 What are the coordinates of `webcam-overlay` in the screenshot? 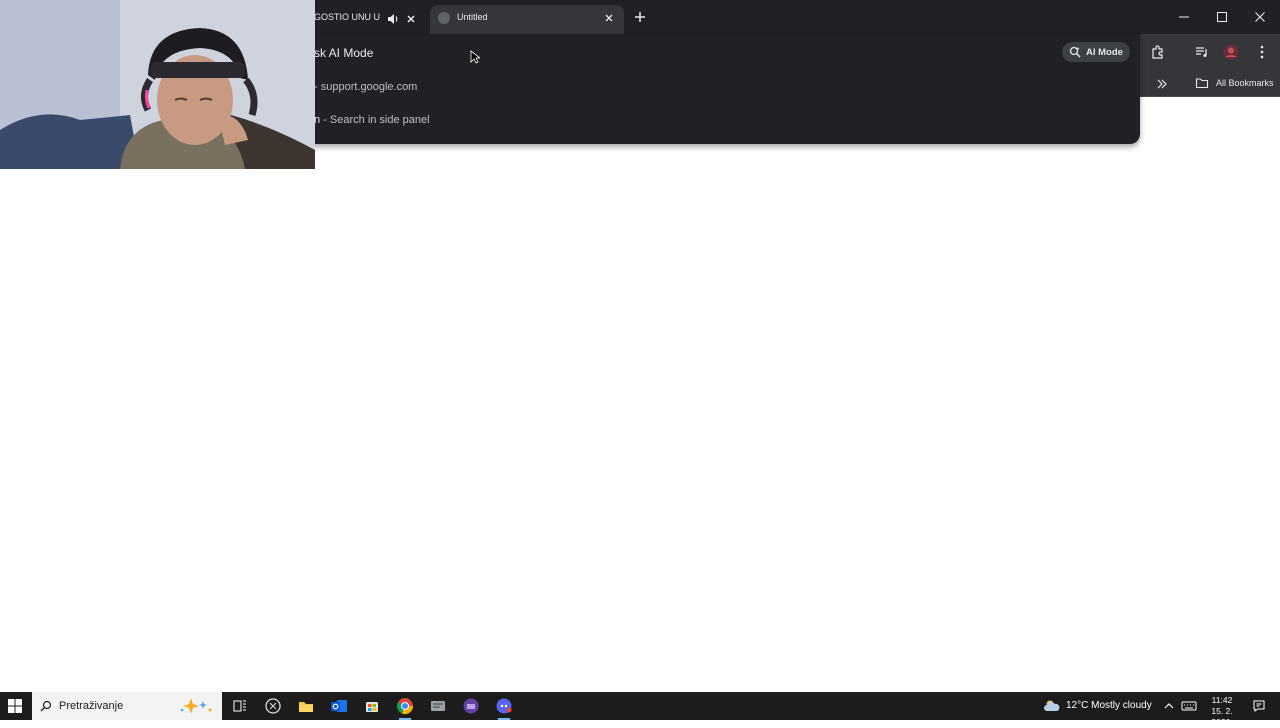 It's located at (157, 84).